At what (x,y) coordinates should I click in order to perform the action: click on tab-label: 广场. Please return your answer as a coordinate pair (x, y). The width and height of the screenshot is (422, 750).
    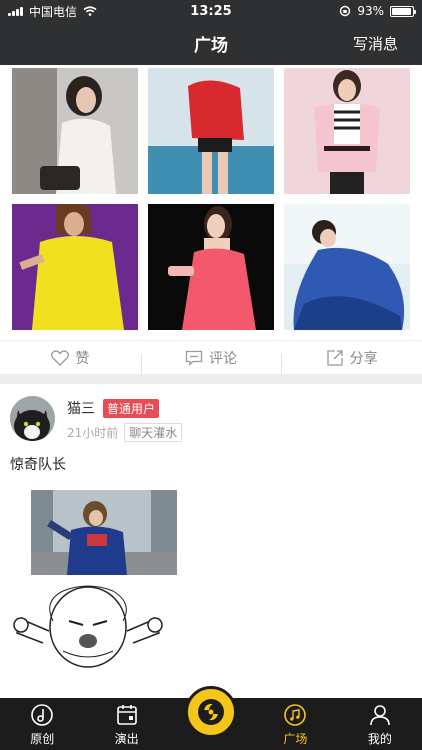
    Looking at the image, I should click on (295, 739).